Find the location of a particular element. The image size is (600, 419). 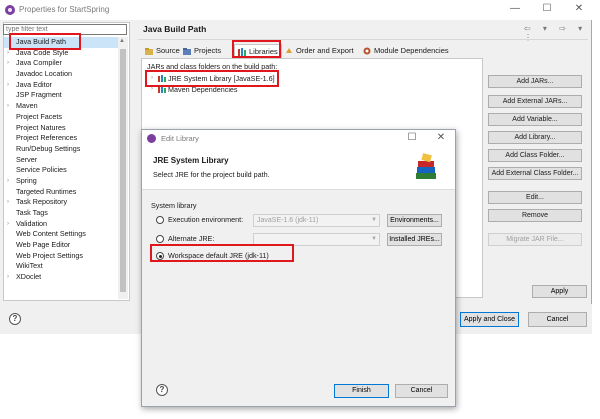

tree-item: › Java Code Style is located at coordinates (61, 53).